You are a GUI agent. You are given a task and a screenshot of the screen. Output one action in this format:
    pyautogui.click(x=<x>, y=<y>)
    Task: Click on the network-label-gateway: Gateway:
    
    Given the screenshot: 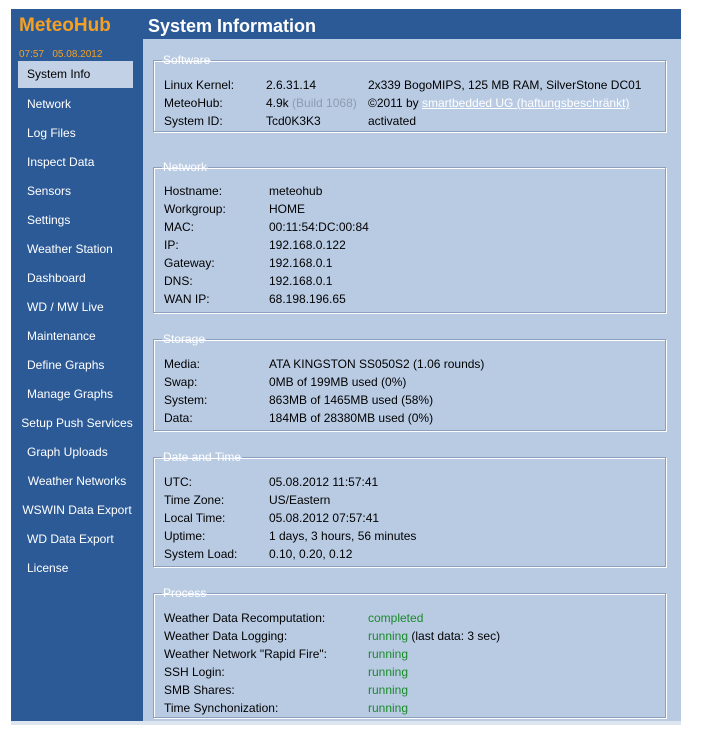 What is the action you would take?
    pyautogui.click(x=189, y=263)
    